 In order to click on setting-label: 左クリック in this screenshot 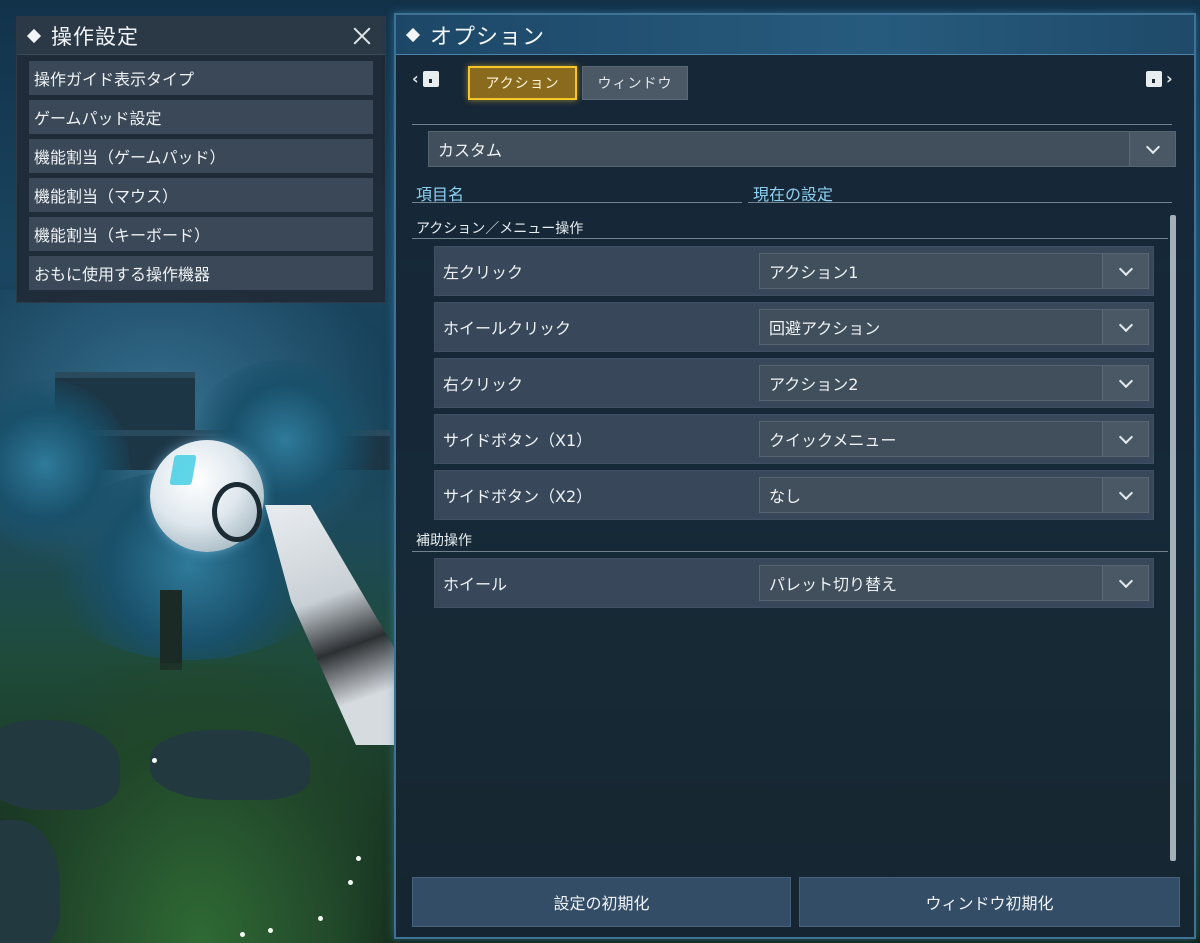, I will do `click(483, 272)`.